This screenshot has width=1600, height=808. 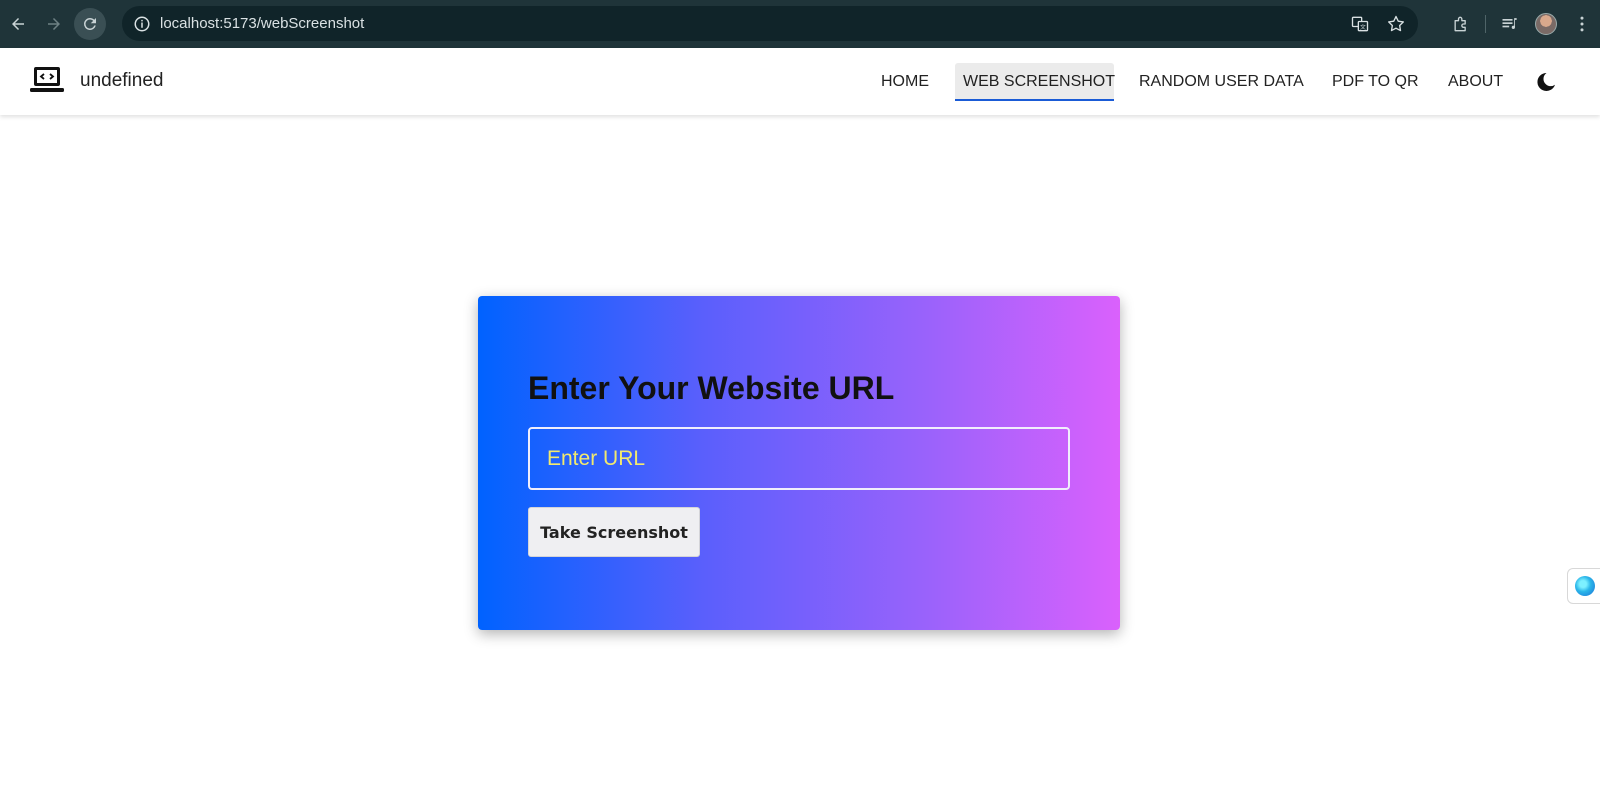 I want to click on browser-menu-button, so click(x=1582, y=24).